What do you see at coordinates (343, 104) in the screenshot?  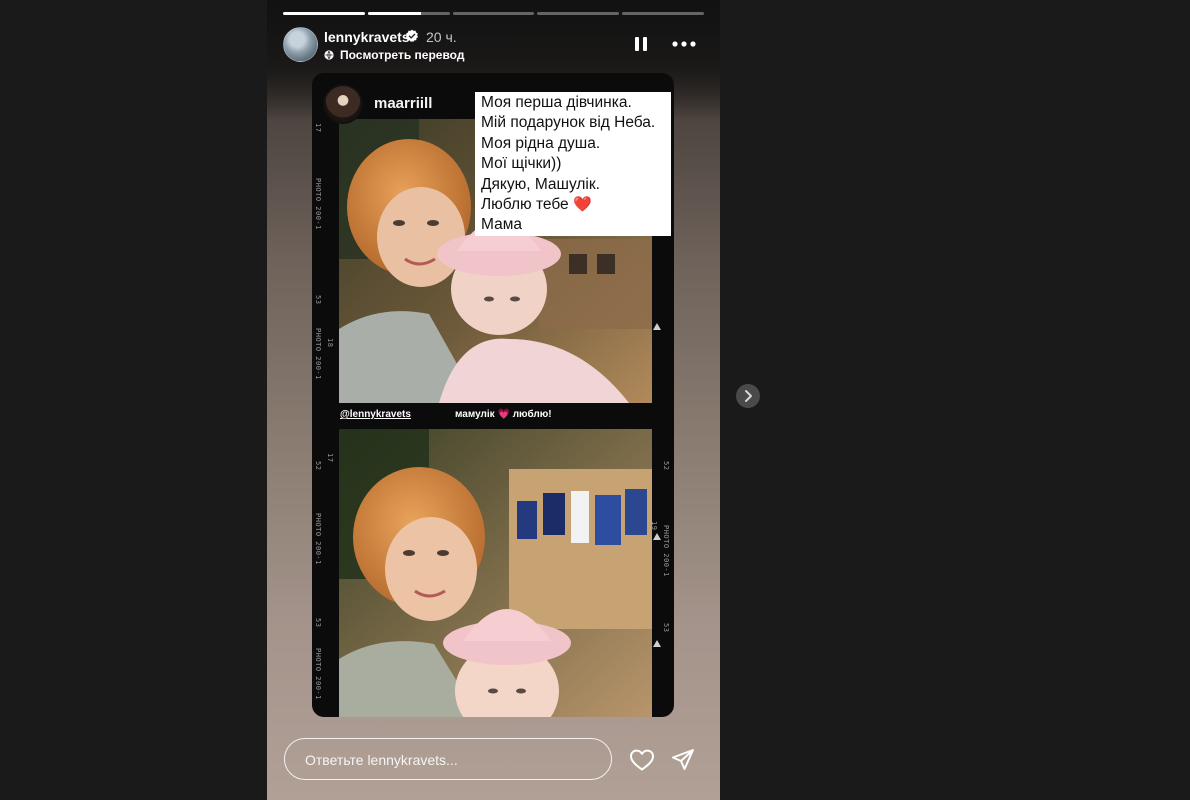 I see `sticker-avatar` at bounding box center [343, 104].